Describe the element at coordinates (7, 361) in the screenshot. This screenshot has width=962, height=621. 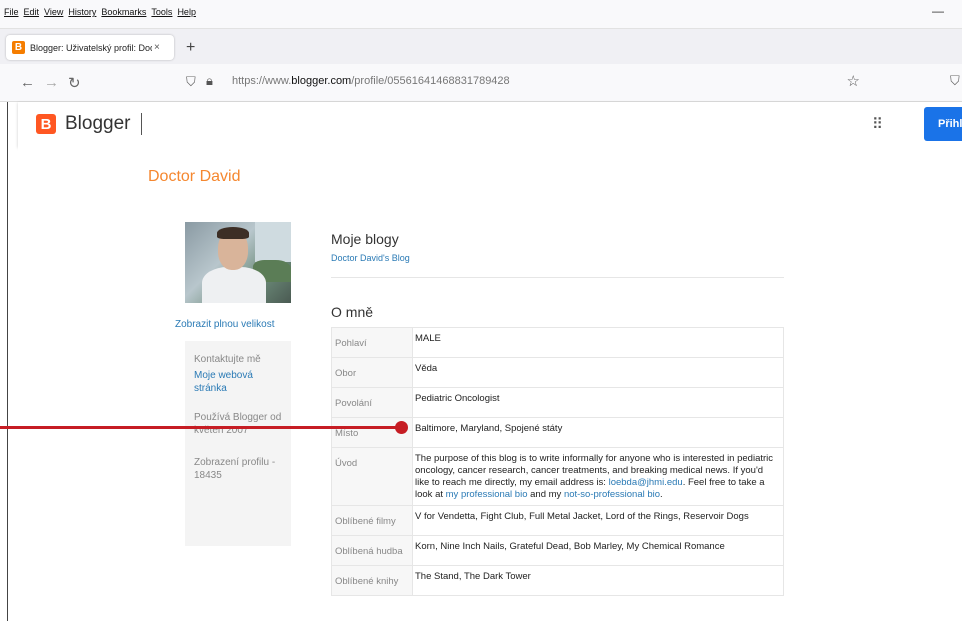
I see `window-edge` at that location.